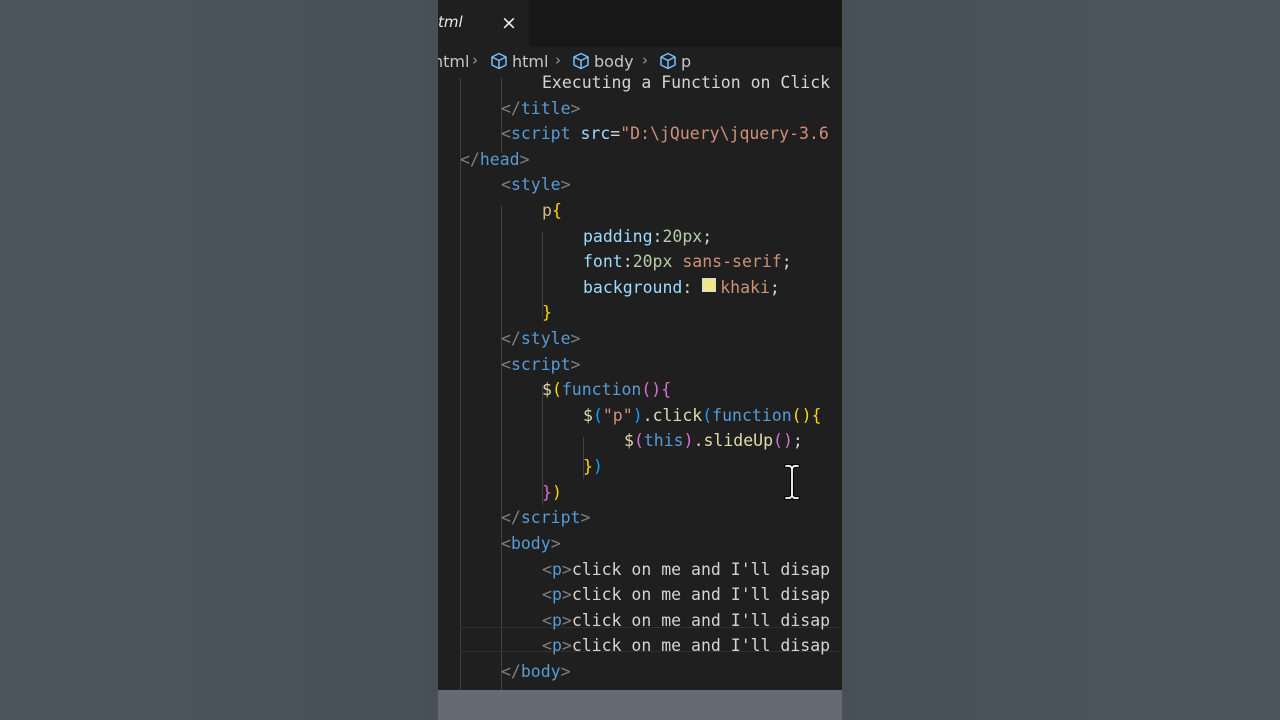 This screenshot has width=1280, height=720. I want to click on code-line-20: <p>click on me and I'll disap, so click(686, 569).